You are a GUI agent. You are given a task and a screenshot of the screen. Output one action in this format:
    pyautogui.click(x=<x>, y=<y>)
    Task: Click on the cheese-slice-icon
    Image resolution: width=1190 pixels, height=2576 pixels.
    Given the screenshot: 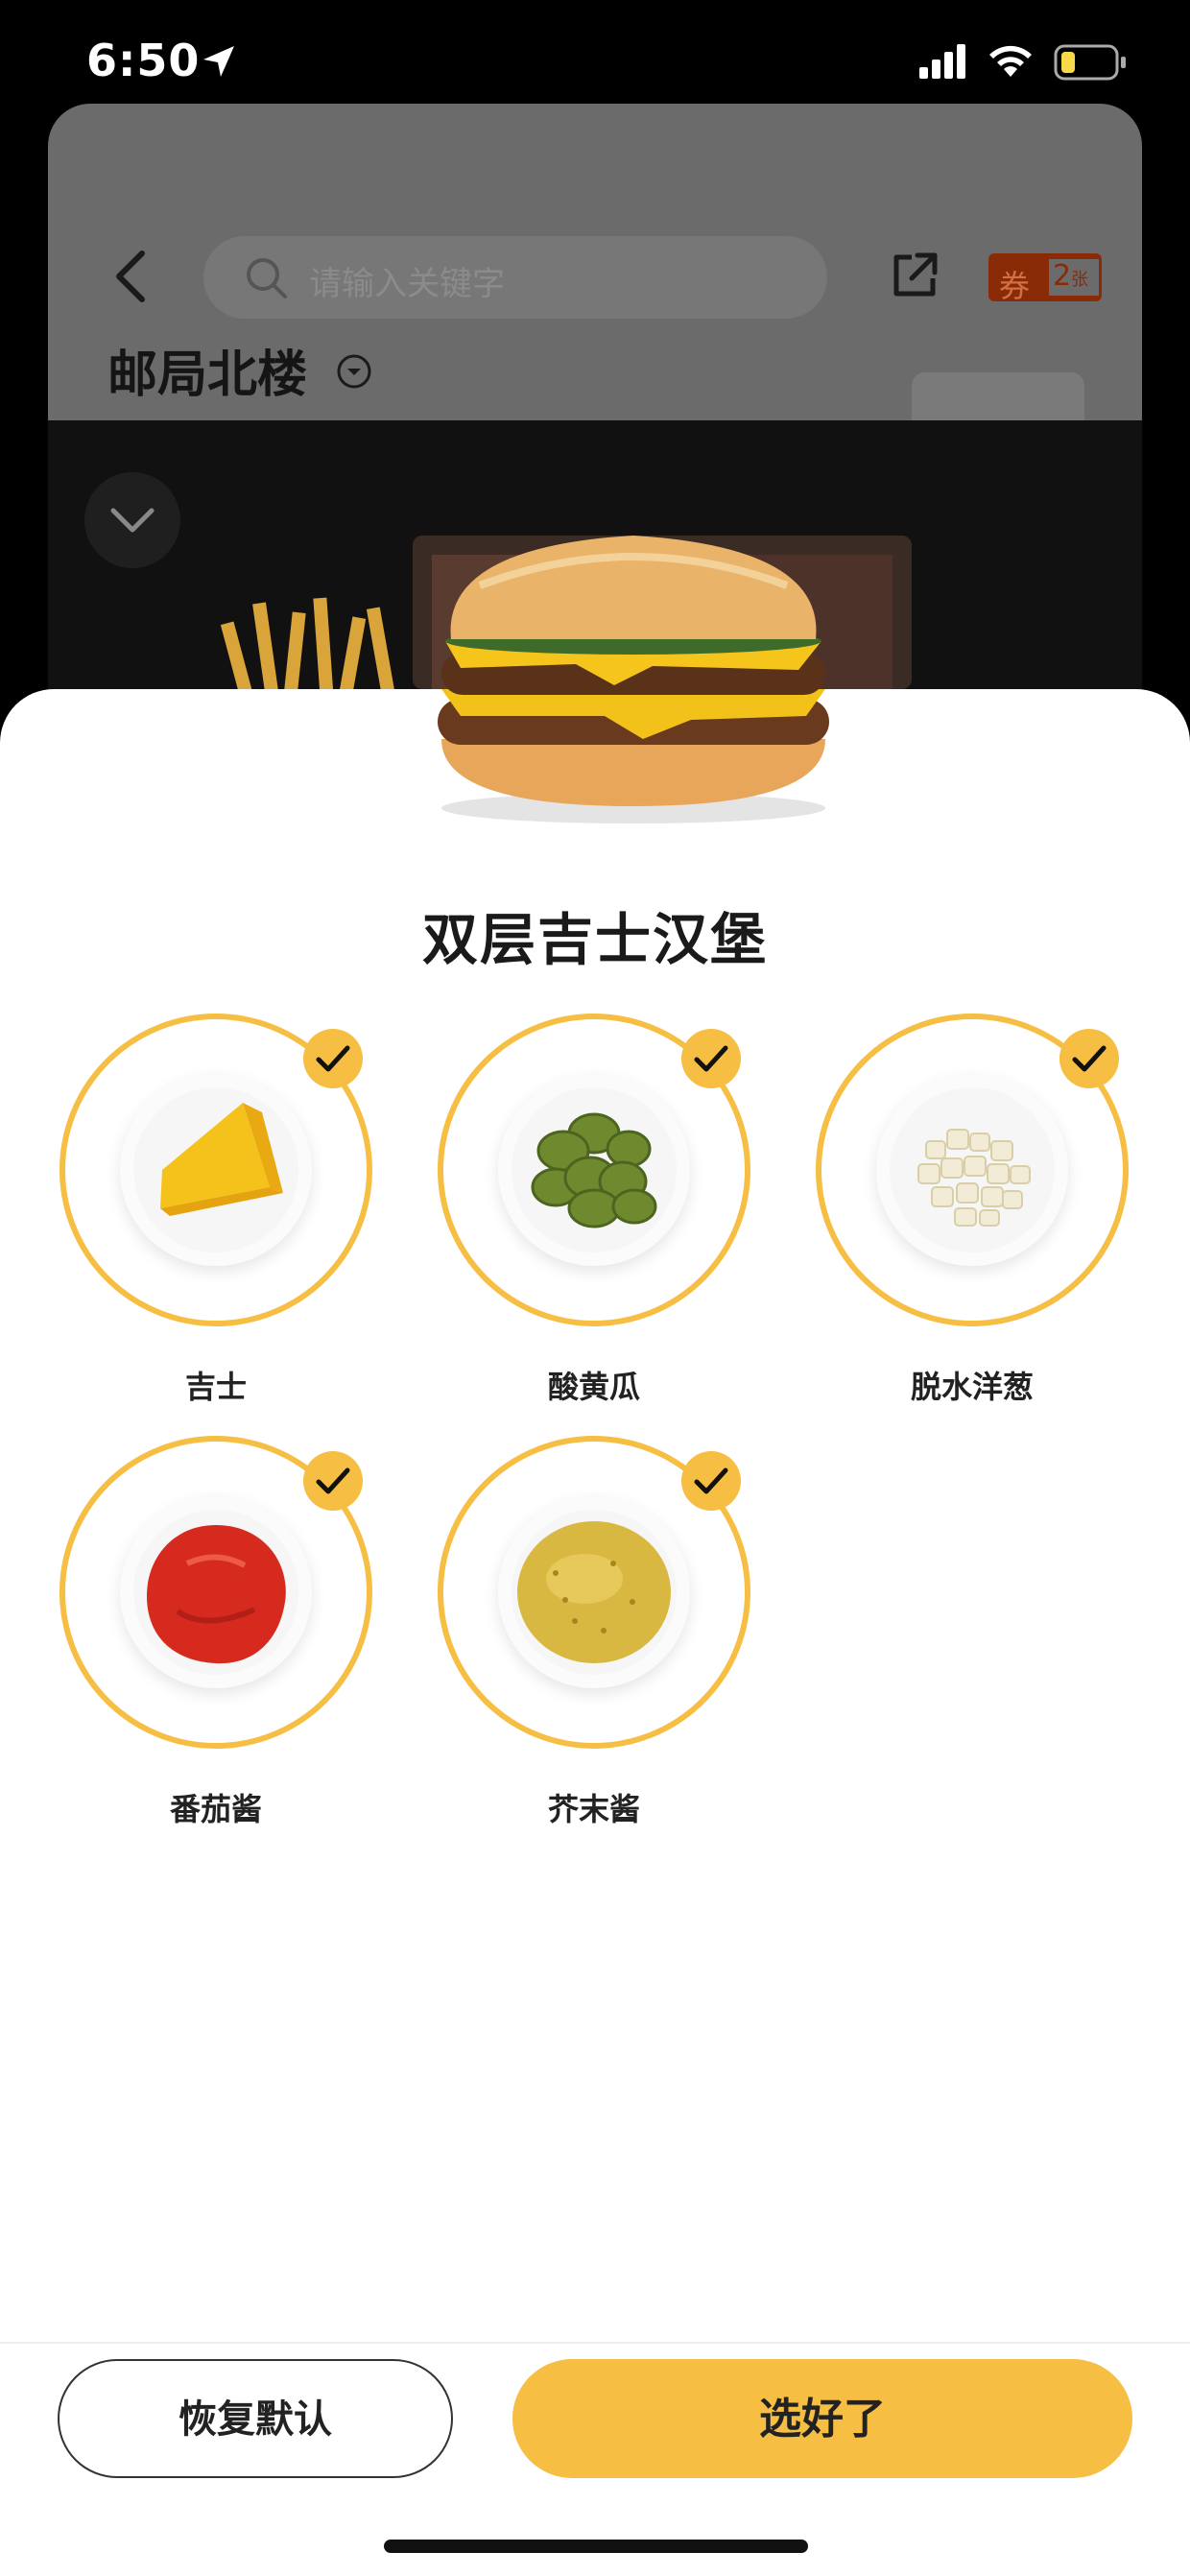 What is the action you would take?
    pyautogui.click(x=222, y=1159)
    